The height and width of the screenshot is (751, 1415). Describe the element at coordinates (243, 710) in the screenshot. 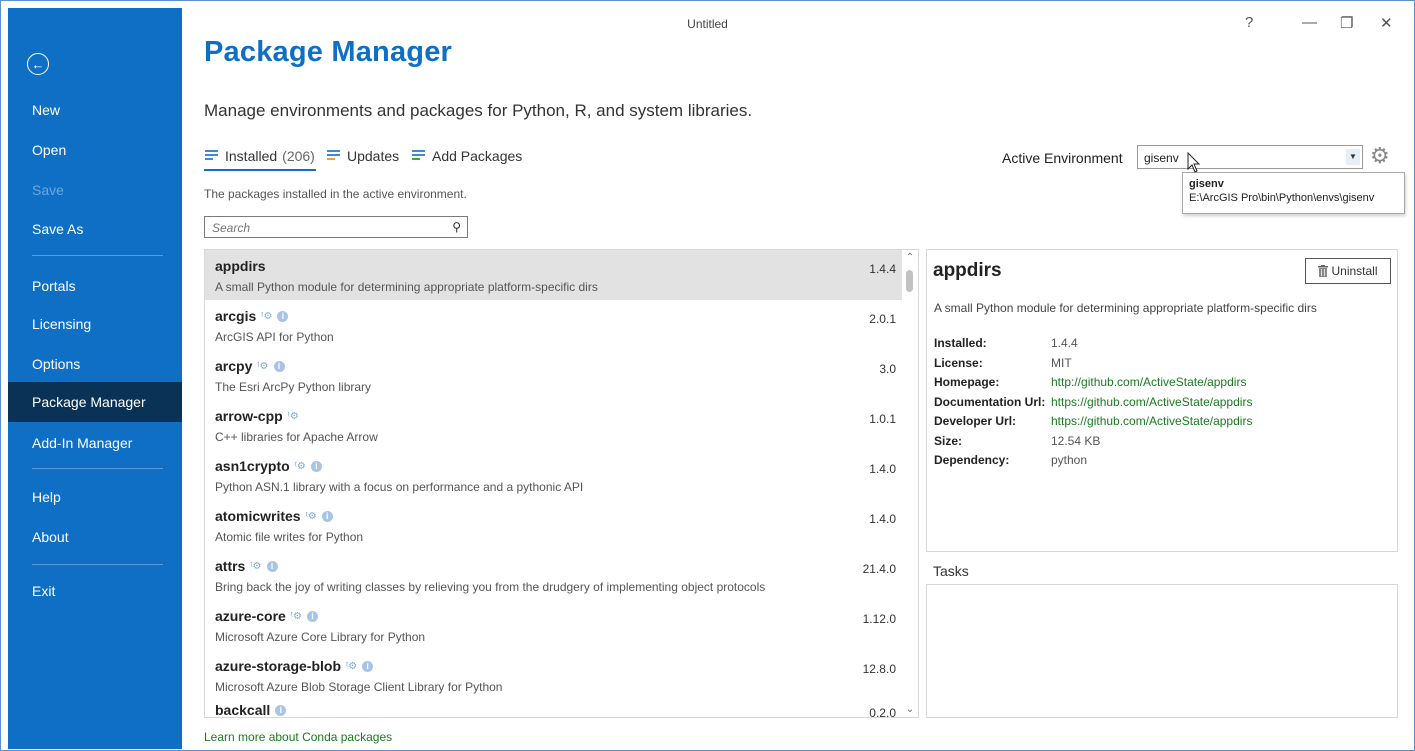

I see `package-name: backcall` at that location.